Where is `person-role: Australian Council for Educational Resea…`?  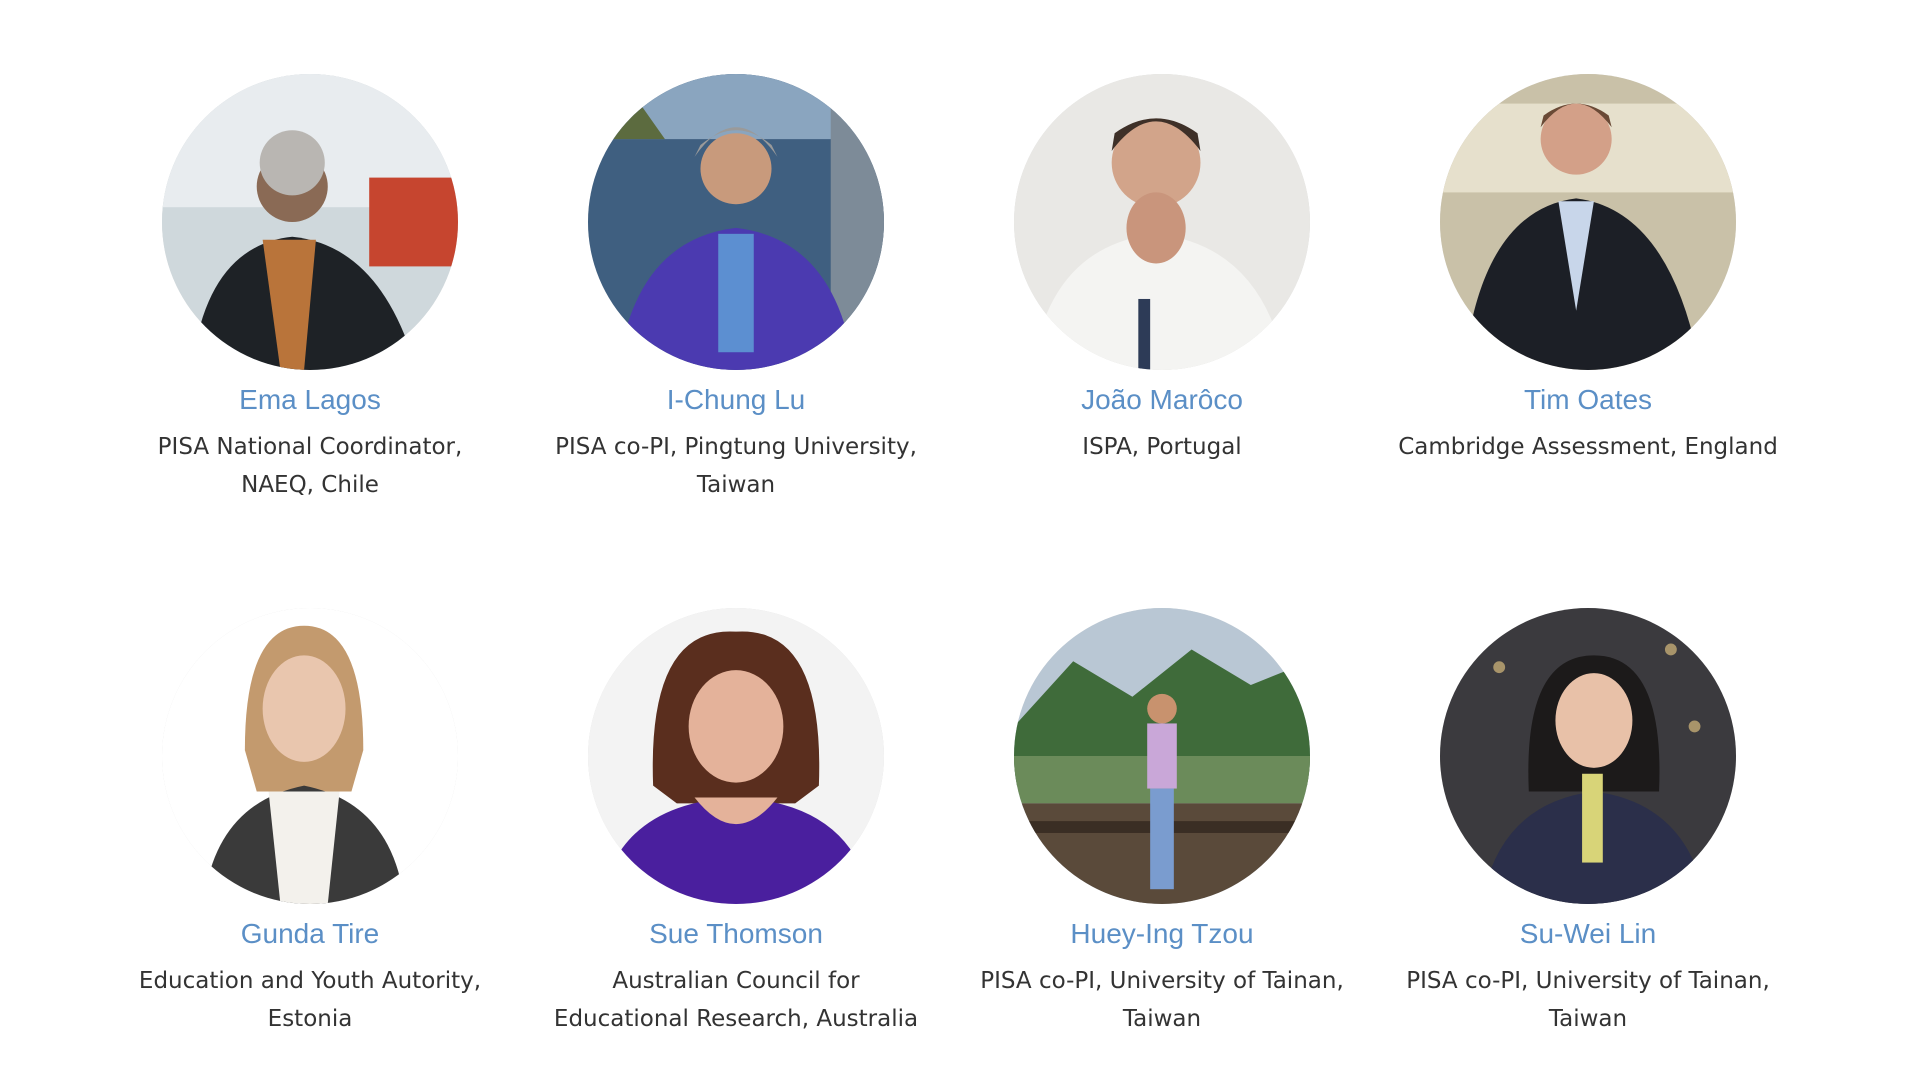 person-role: Australian Council for Educational Resea… is located at coordinates (736, 1000).